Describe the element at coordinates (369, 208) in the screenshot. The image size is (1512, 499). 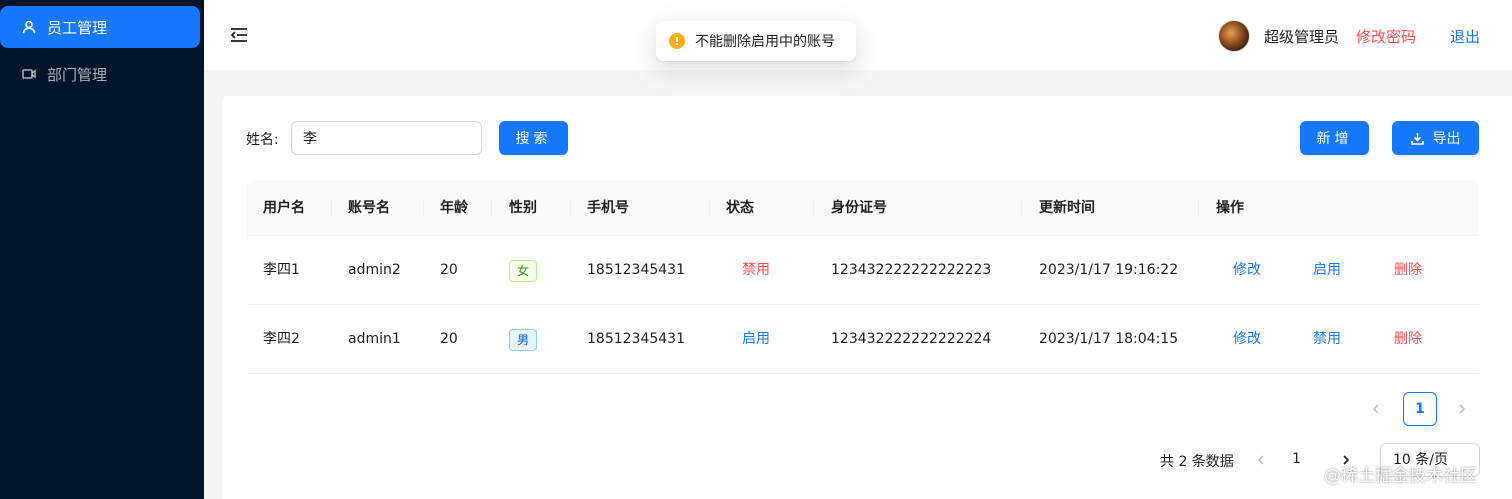
I see `column-header: 账号名` at that location.